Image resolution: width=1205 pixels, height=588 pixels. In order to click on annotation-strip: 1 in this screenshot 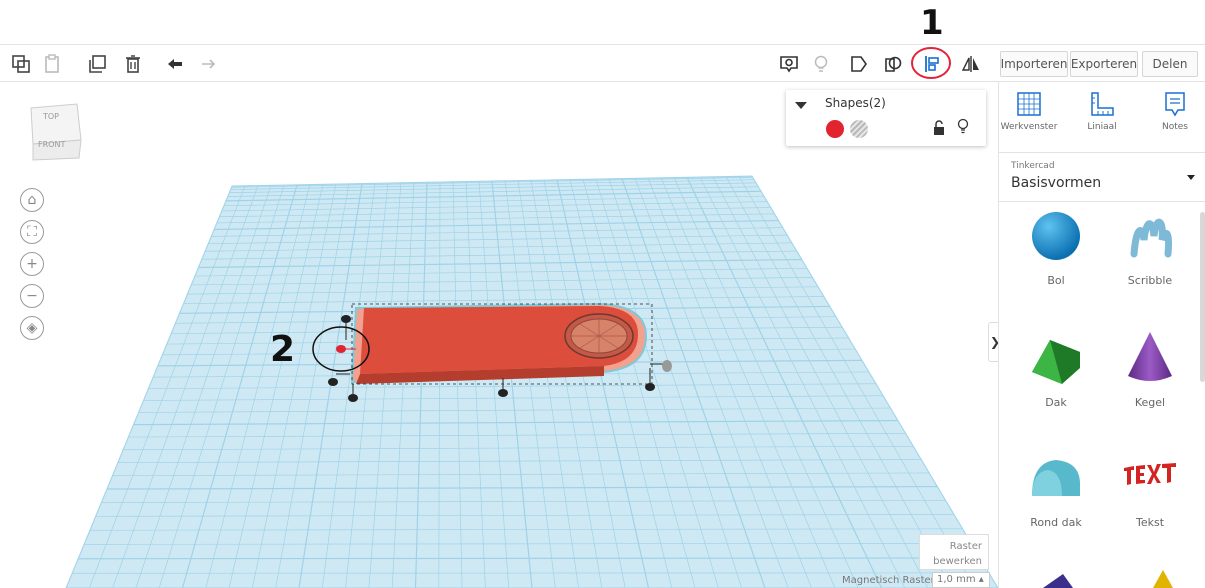, I will do `click(602, 22)`.